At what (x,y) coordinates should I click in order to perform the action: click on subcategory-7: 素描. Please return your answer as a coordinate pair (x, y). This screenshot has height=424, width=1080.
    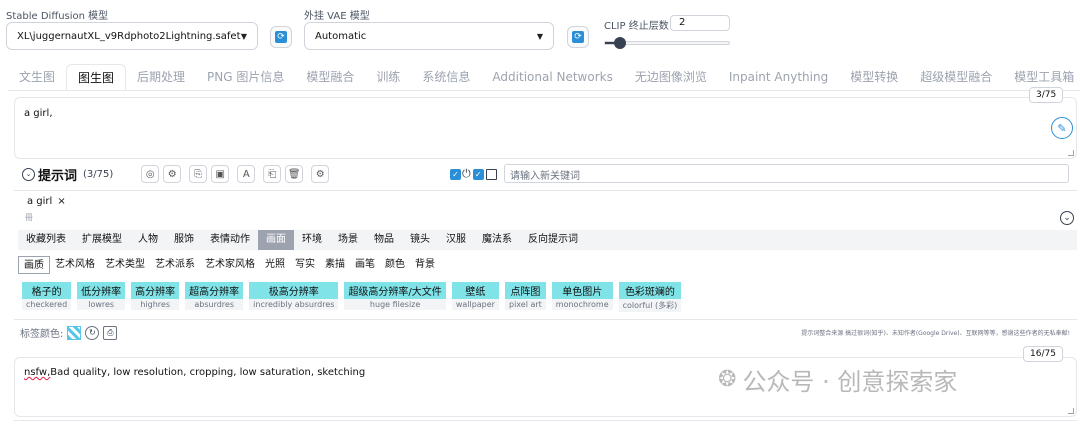
    Looking at the image, I should click on (335, 265).